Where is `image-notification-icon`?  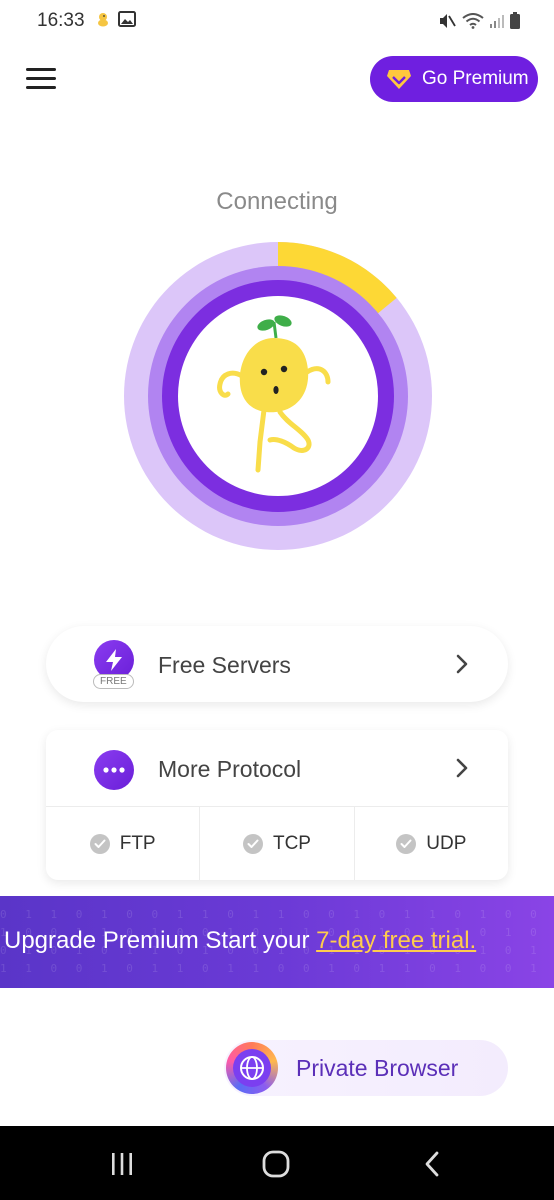 image-notification-icon is located at coordinates (127, 21).